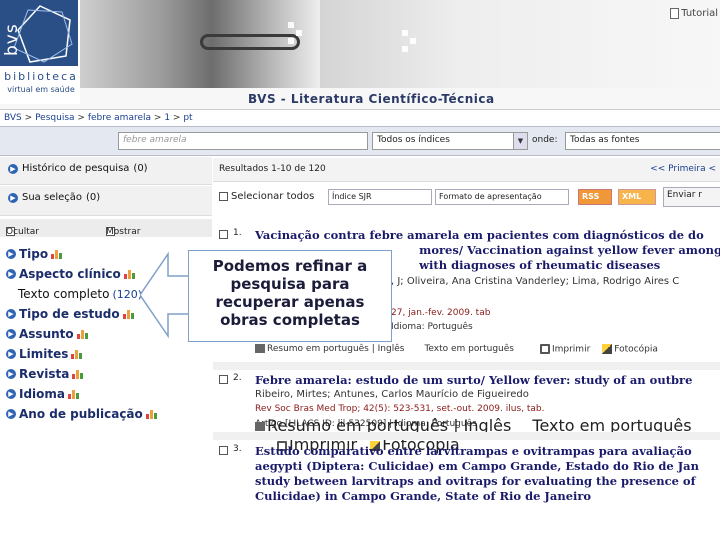  I want to click on facet-aspecto-clinico: ▶ Aspecto clínico, so click(71, 274).